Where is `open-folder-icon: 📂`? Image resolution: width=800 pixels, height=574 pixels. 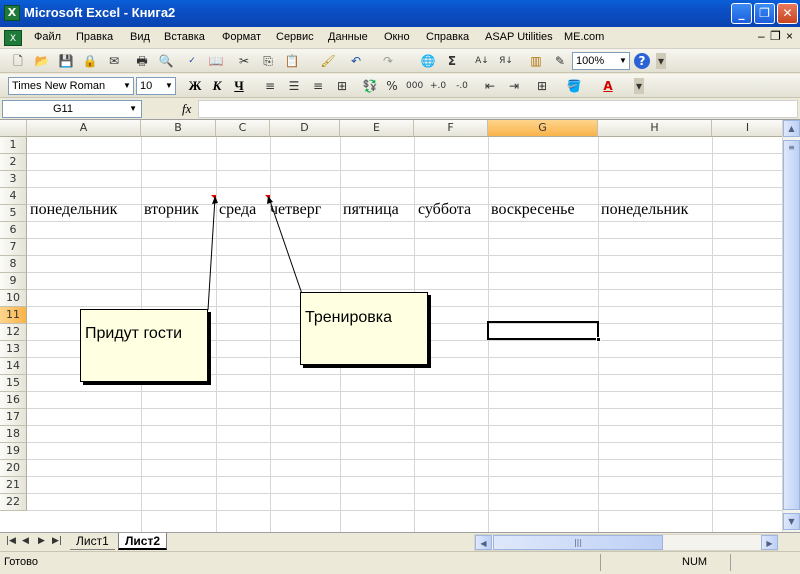
open-folder-icon: 📂 is located at coordinates (42, 61).